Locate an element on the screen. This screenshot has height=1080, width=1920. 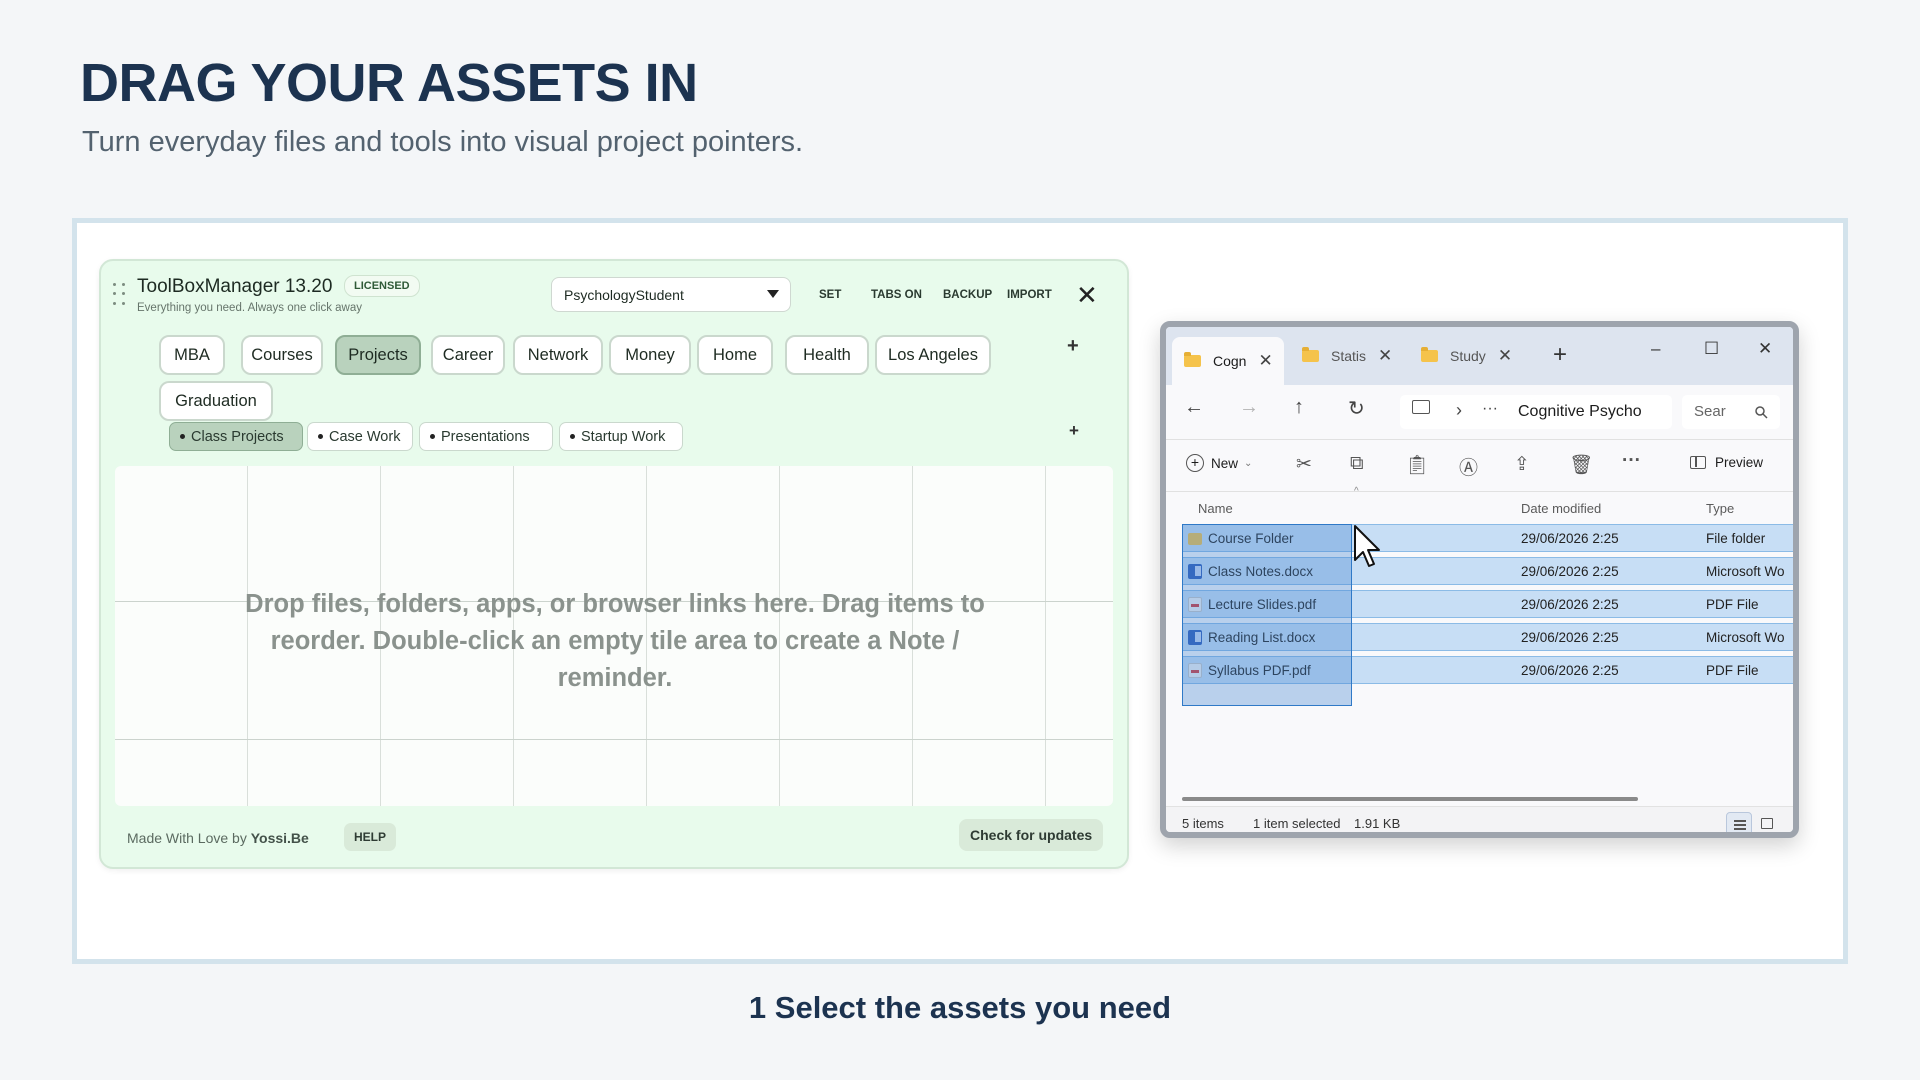
explorer-tab-statis: Statis ✕ is located at coordinates (1346, 356).